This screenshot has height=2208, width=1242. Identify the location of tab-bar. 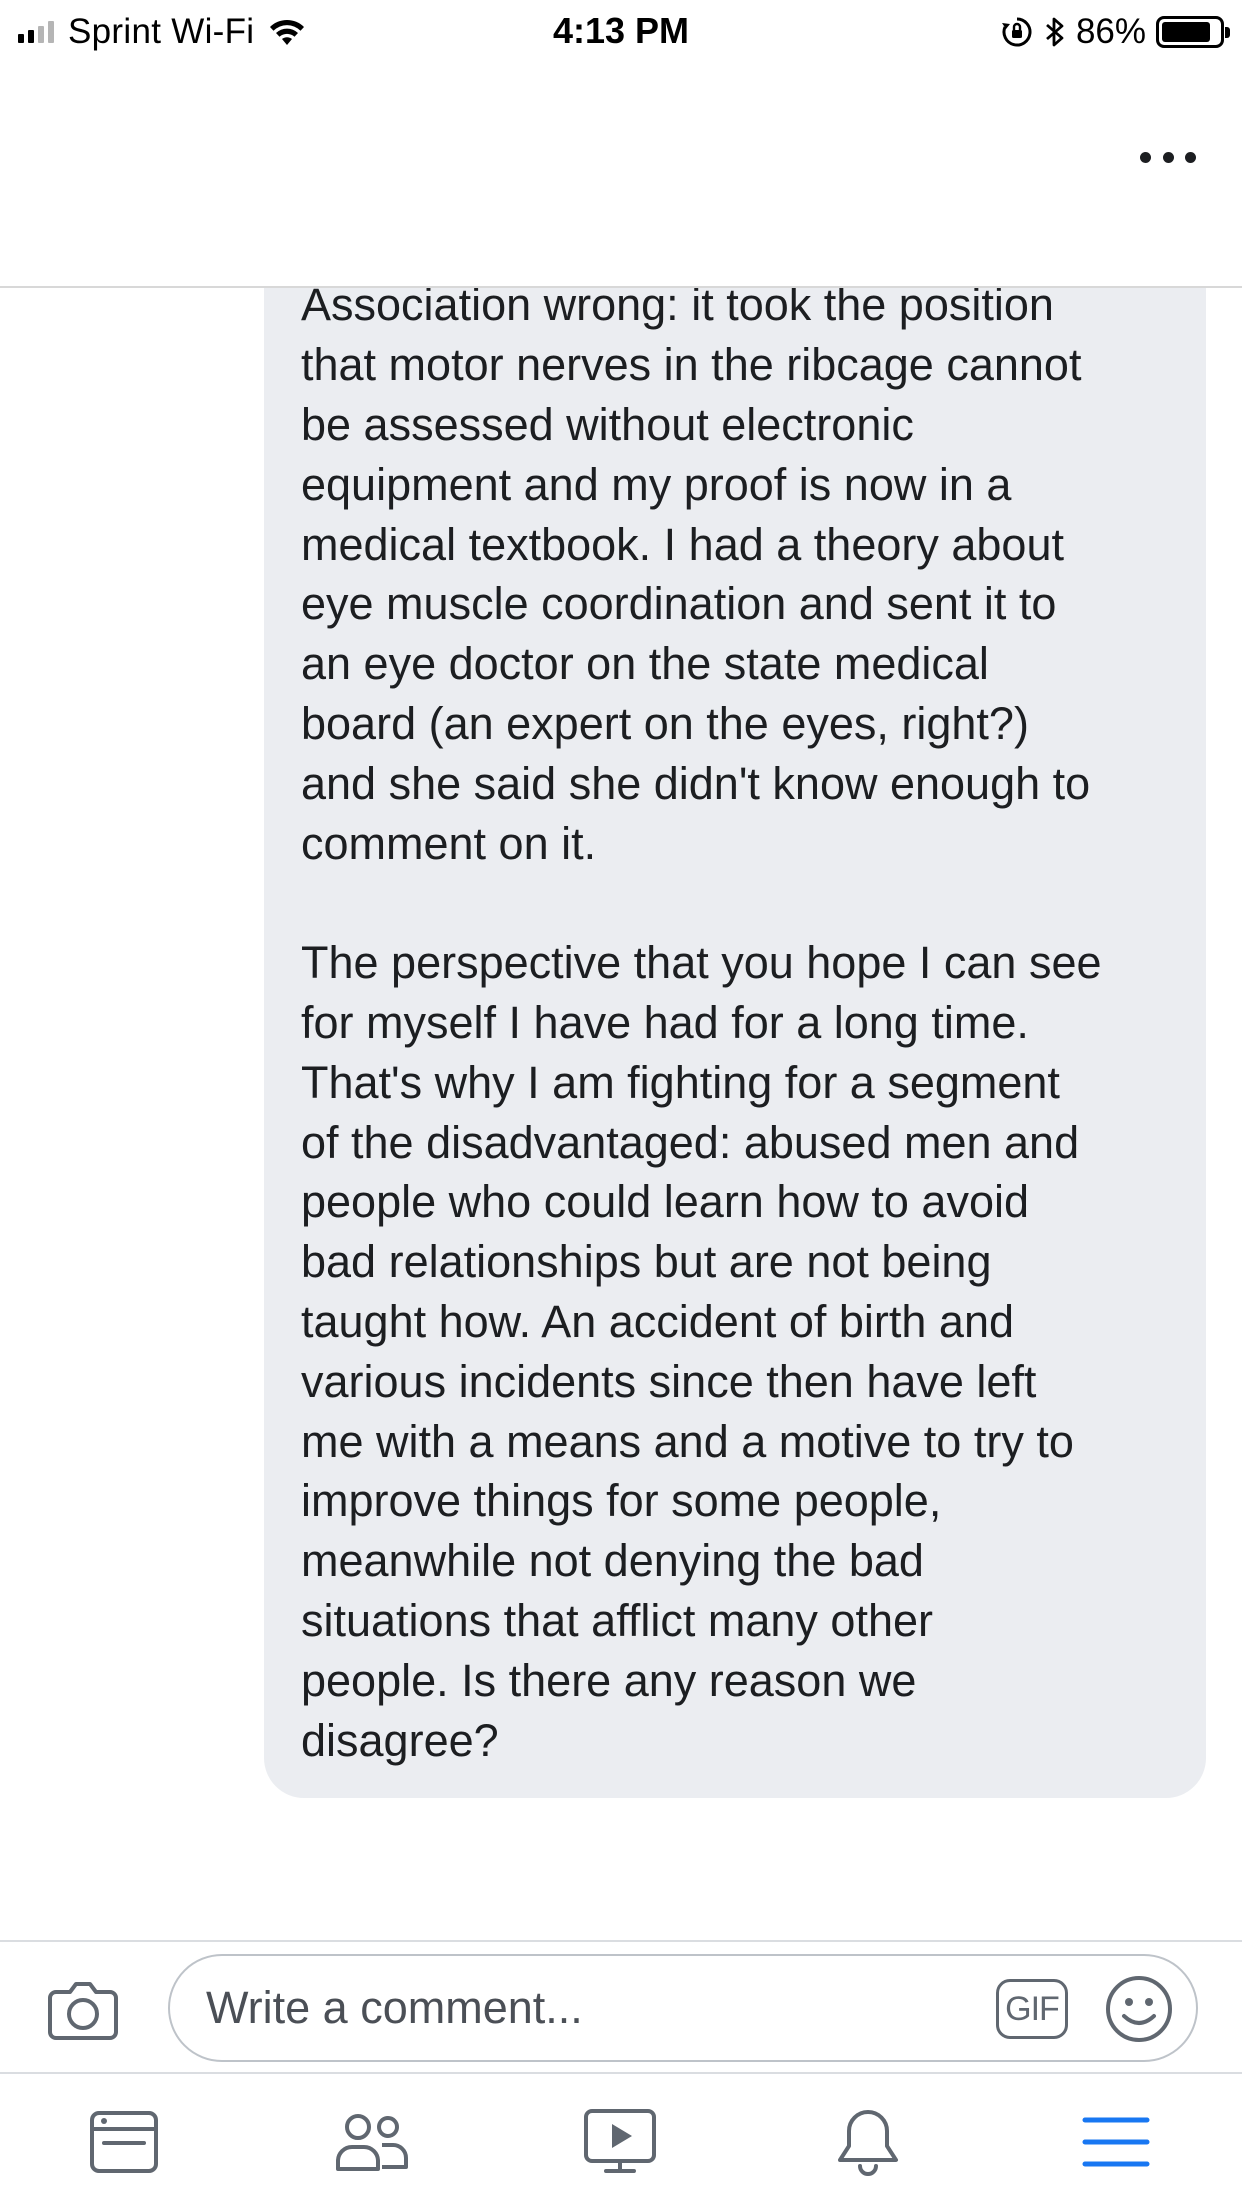
(621, 2141).